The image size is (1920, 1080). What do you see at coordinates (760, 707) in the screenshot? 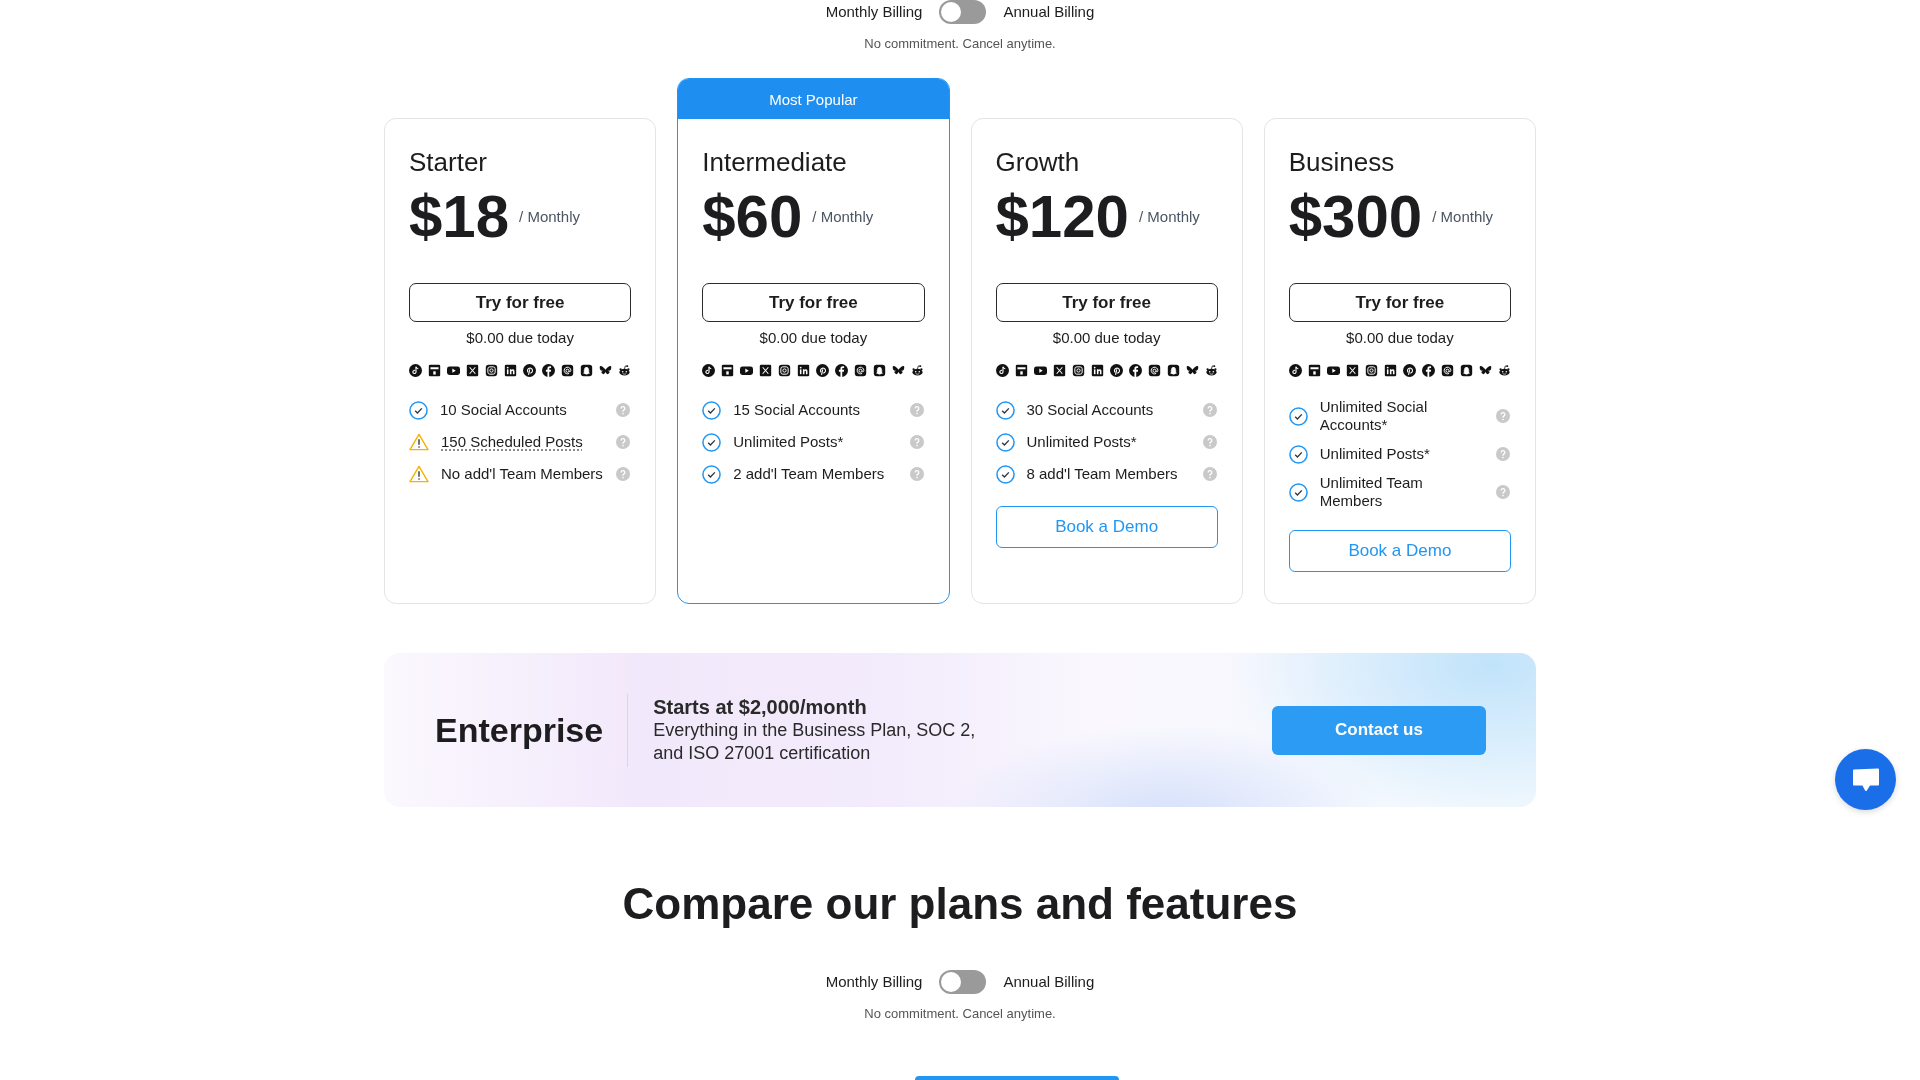
I see `enterprise-headline: Starts at $2,000/month` at bounding box center [760, 707].